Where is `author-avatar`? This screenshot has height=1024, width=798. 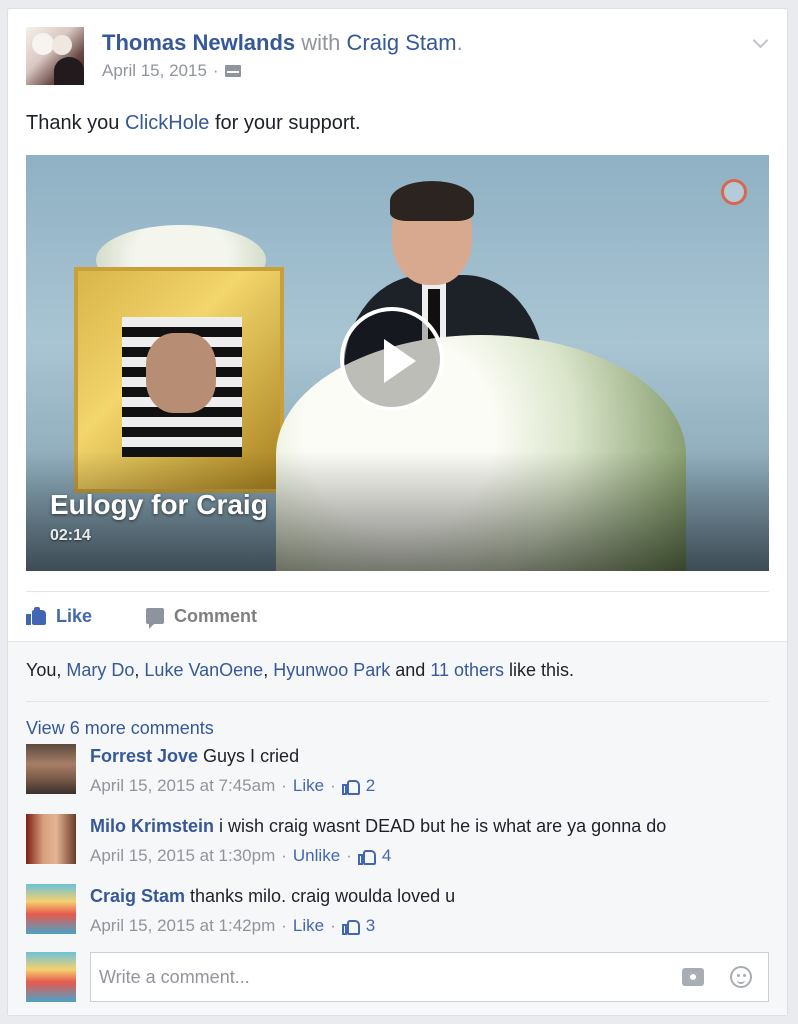 author-avatar is located at coordinates (55, 56).